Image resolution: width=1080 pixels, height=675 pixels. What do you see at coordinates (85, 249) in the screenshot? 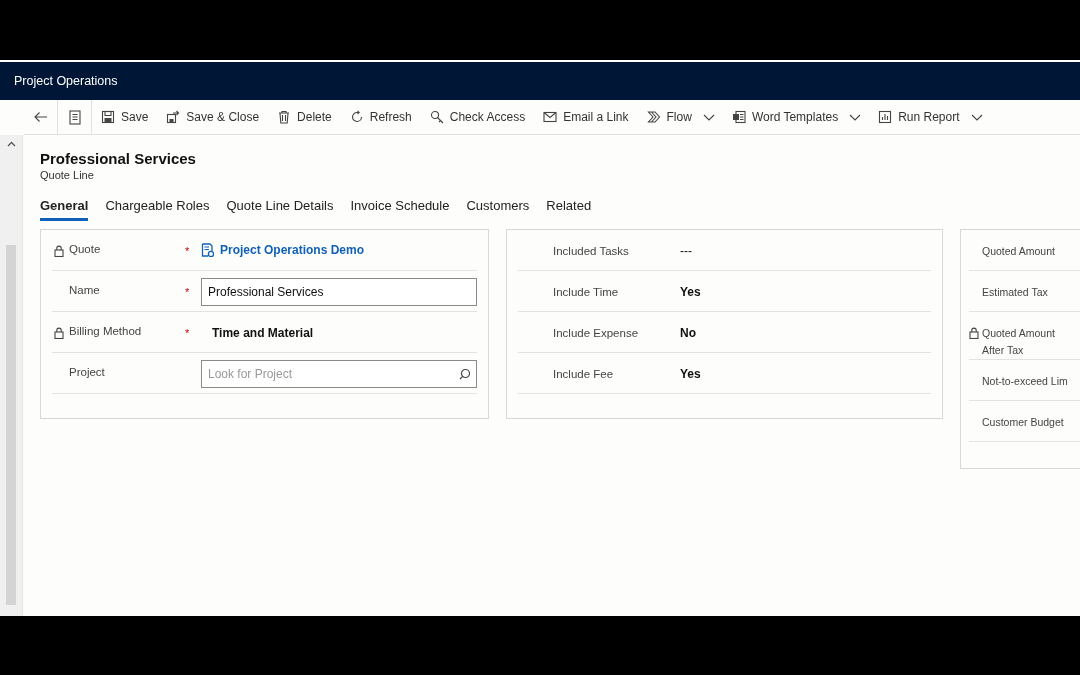
I see `field-label: Quote` at bounding box center [85, 249].